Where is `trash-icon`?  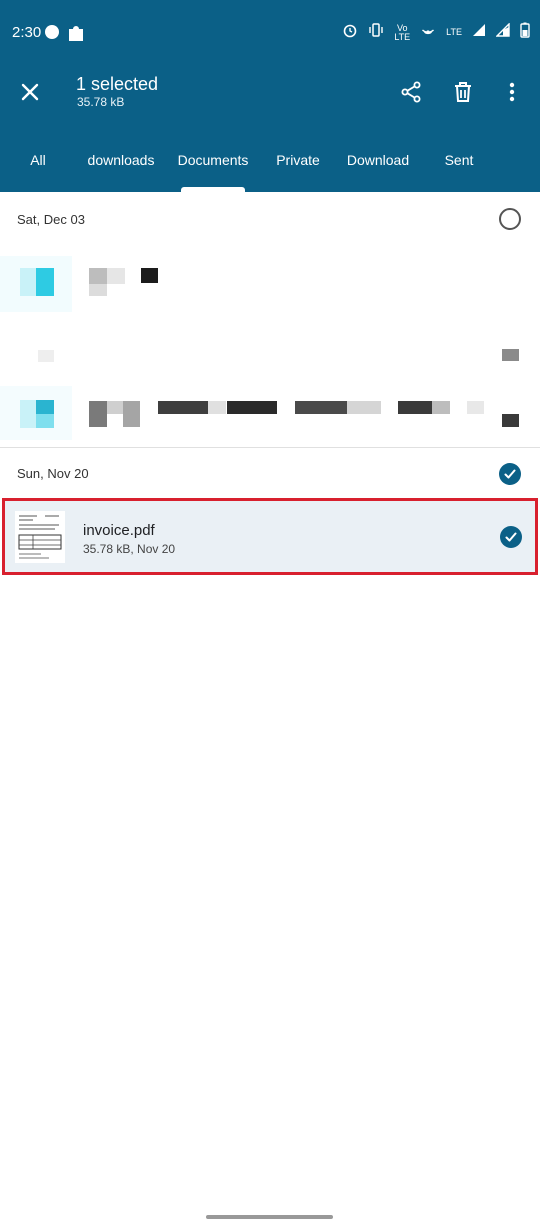
trash-icon is located at coordinates (463, 92).